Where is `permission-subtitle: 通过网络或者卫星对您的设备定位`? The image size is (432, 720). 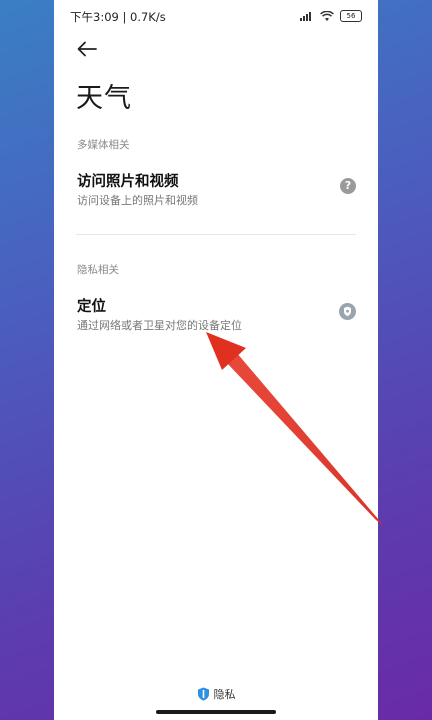 permission-subtitle: 通过网络或者卫星对您的设备定位 is located at coordinates (159, 325).